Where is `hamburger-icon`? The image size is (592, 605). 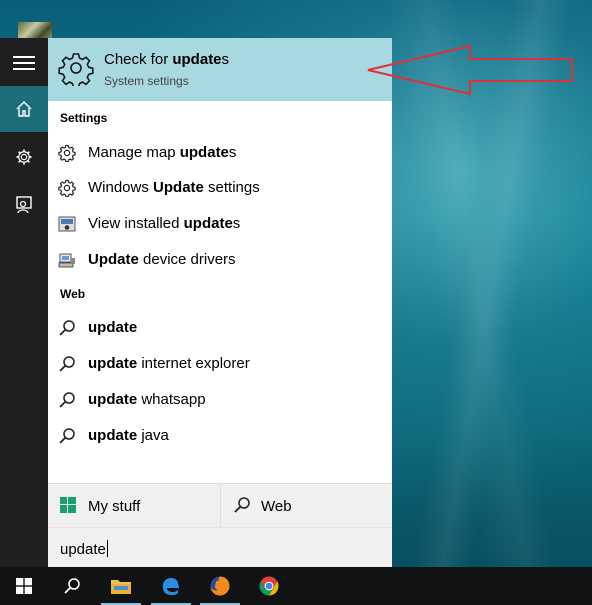 hamburger-icon is located at coordinates (24, 63).